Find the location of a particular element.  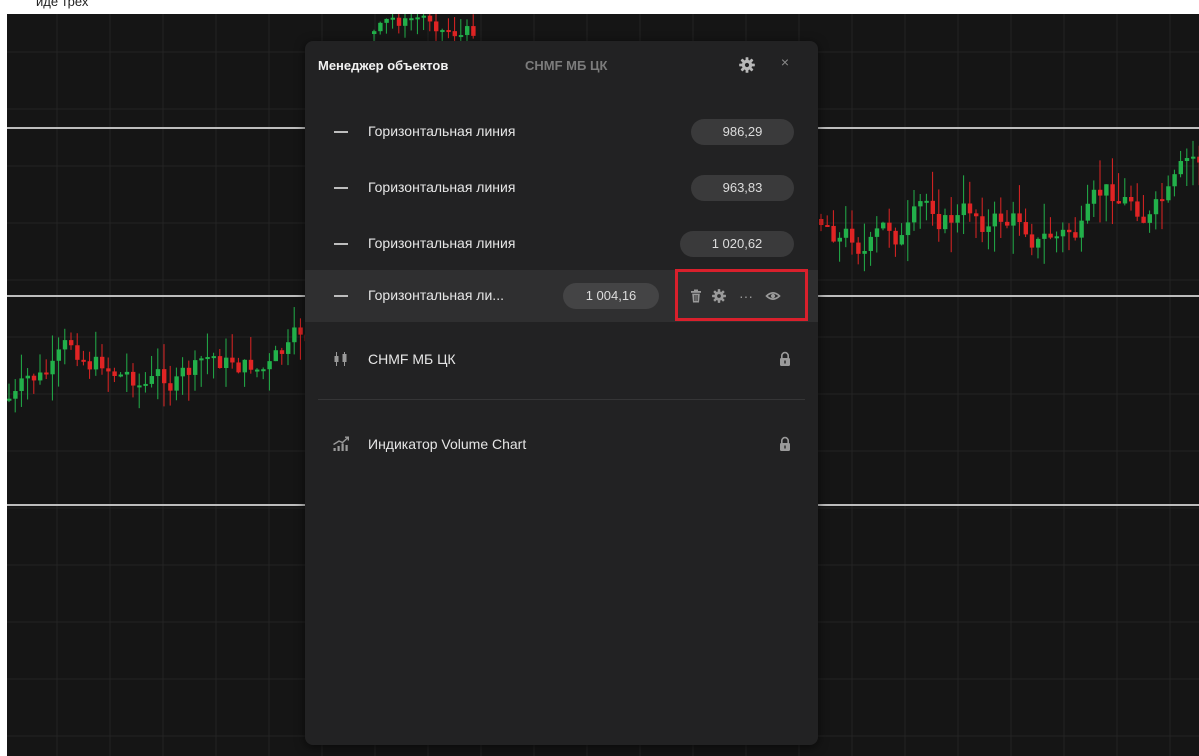

panel-header: Менеджер объектов CHMF МБ ЦК × is located at coordinates (561, 67).